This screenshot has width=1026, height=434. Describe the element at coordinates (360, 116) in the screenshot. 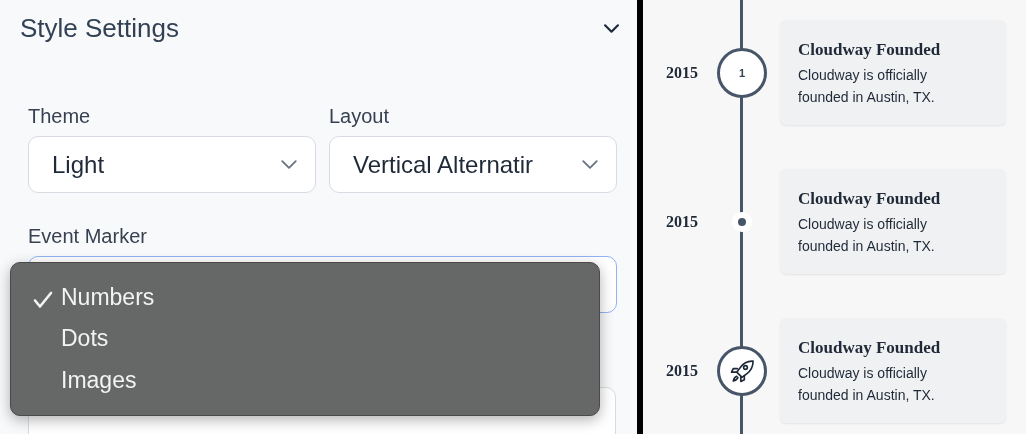

I see `field-label: Layout` at that location.